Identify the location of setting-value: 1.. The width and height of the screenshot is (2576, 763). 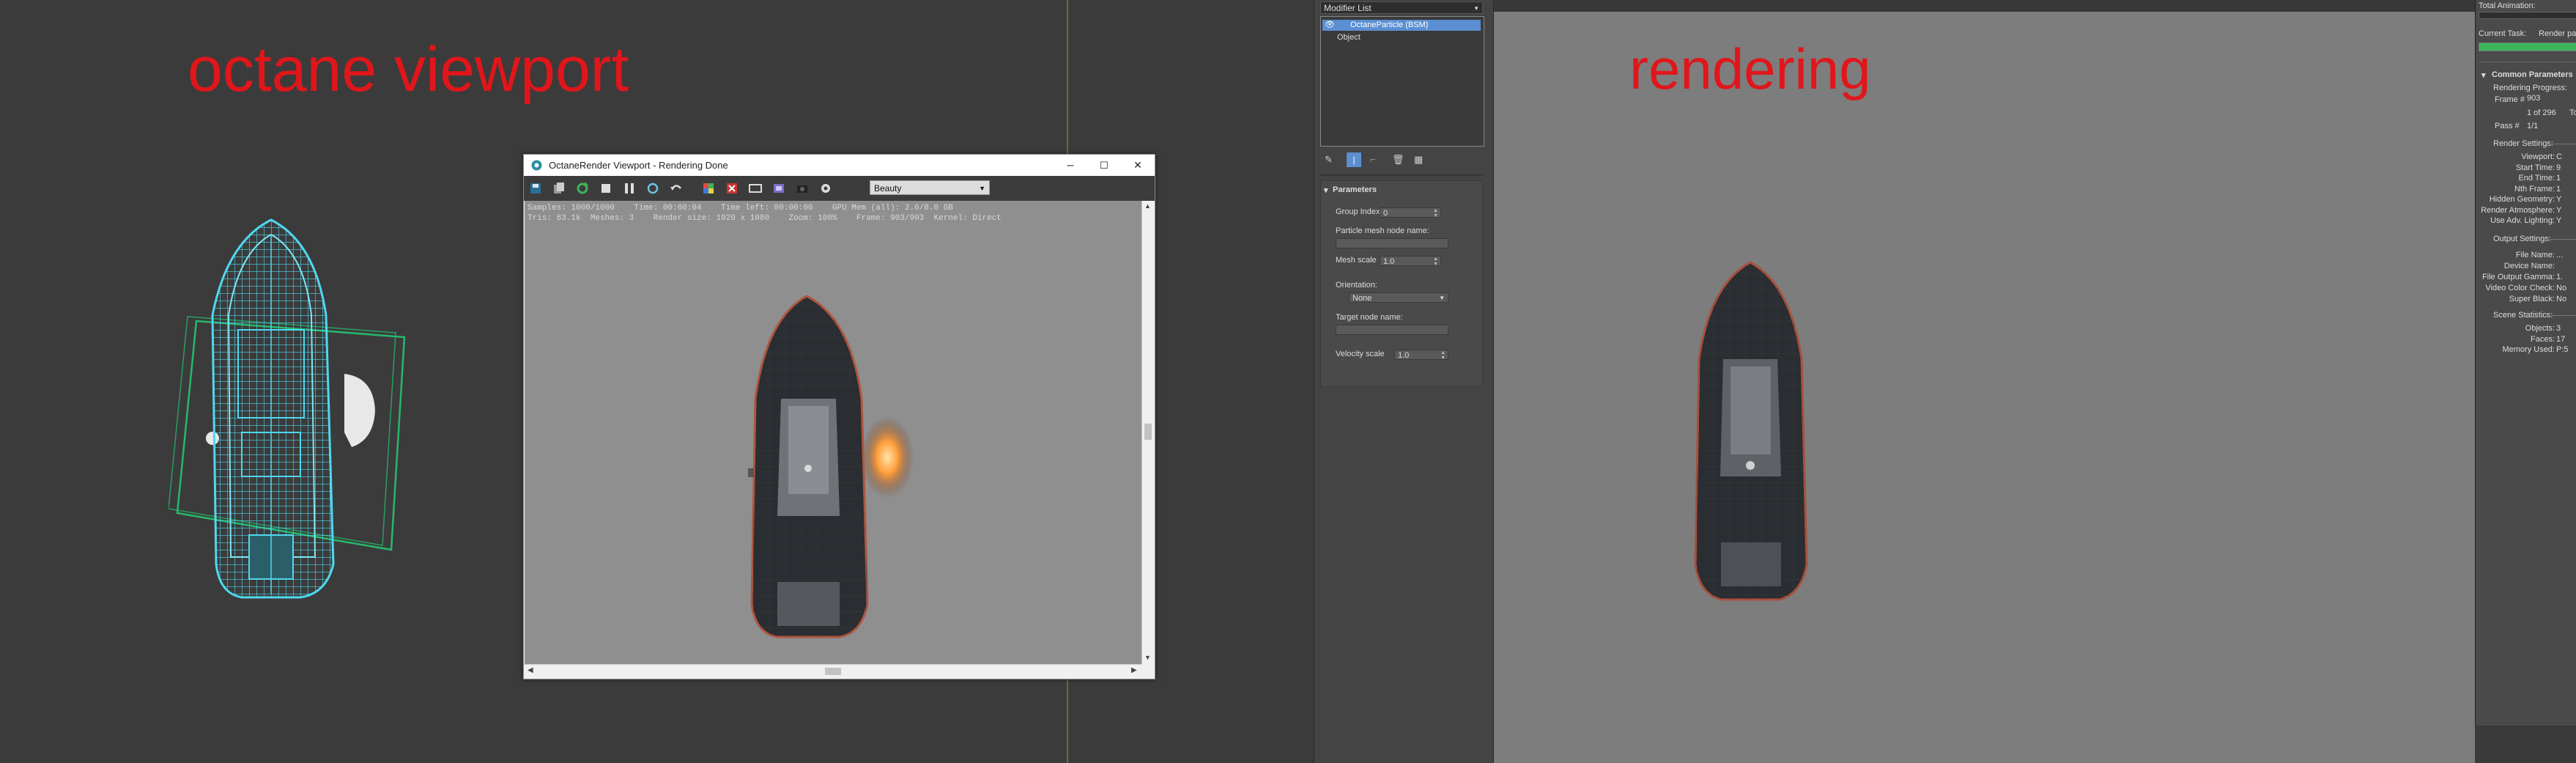
(2560, 277).